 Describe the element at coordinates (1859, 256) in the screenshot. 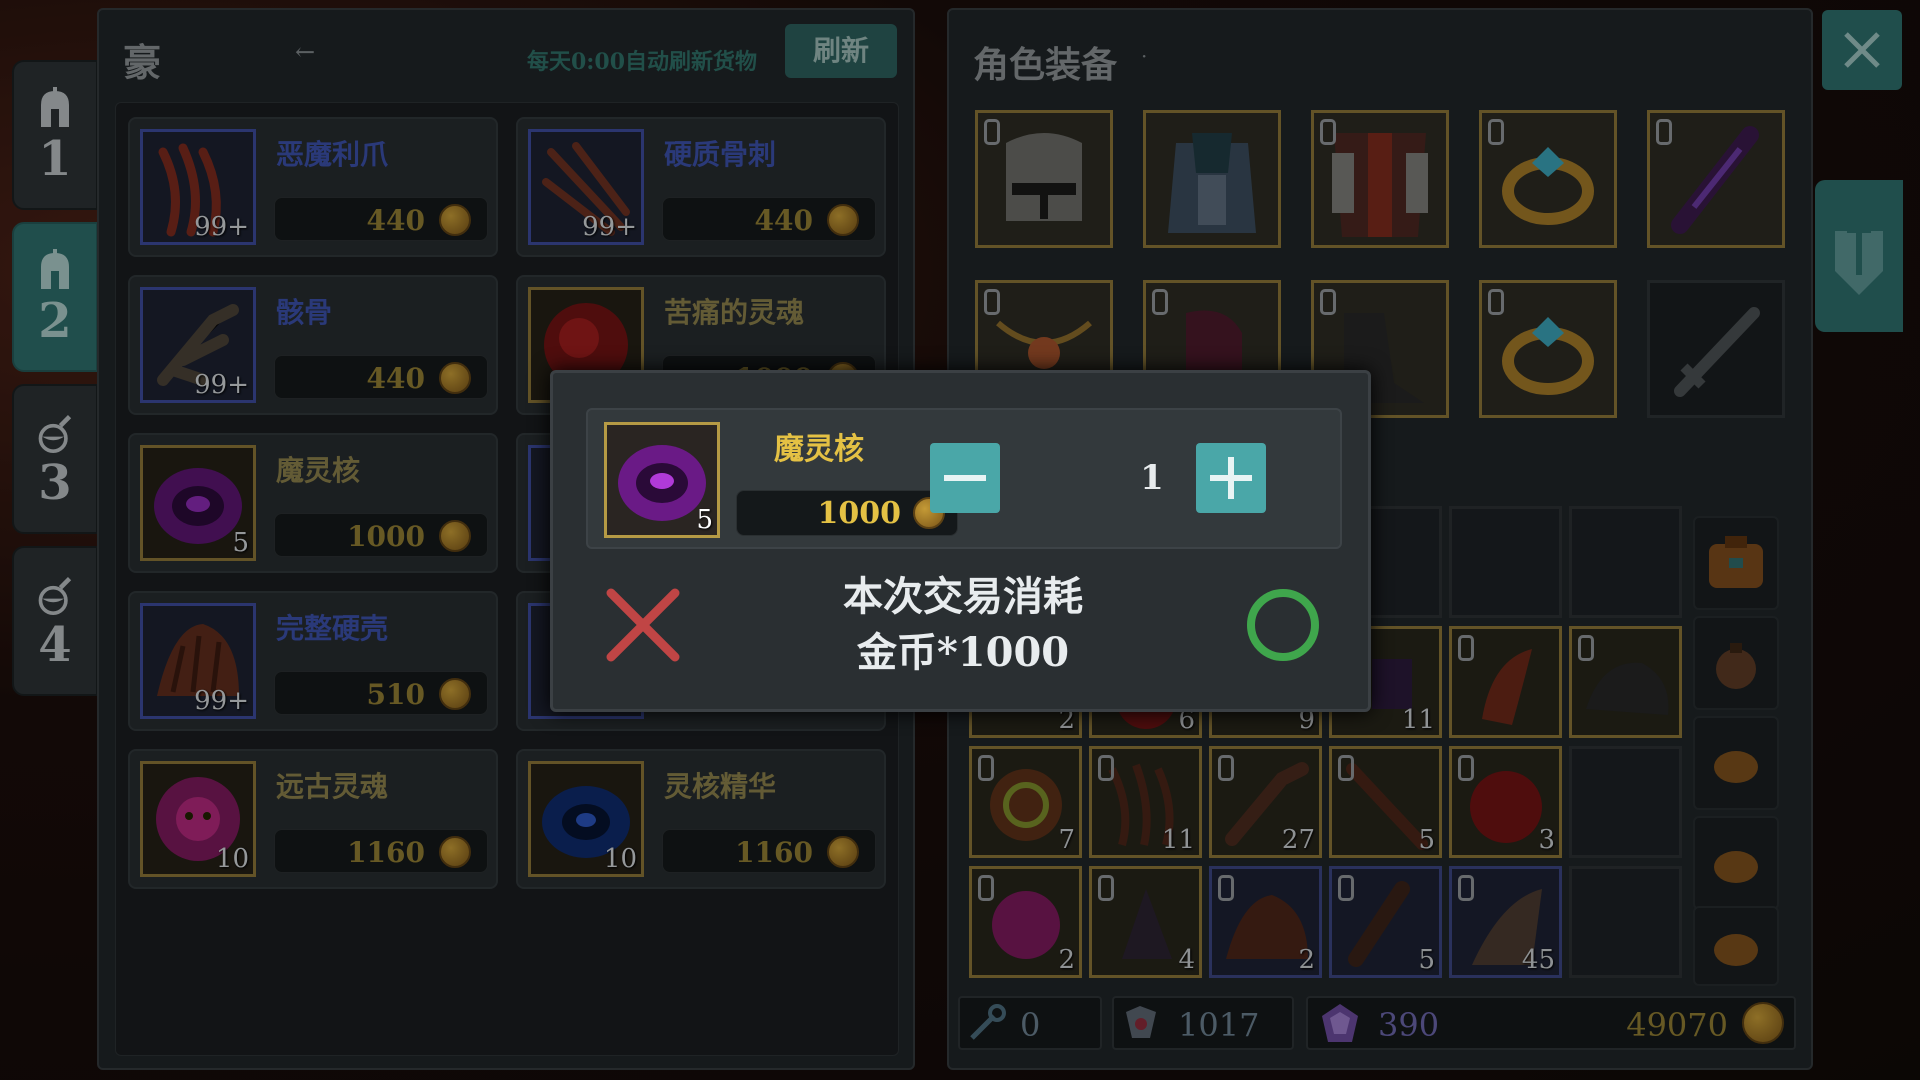

I see `equipment-side-tab` at that location.